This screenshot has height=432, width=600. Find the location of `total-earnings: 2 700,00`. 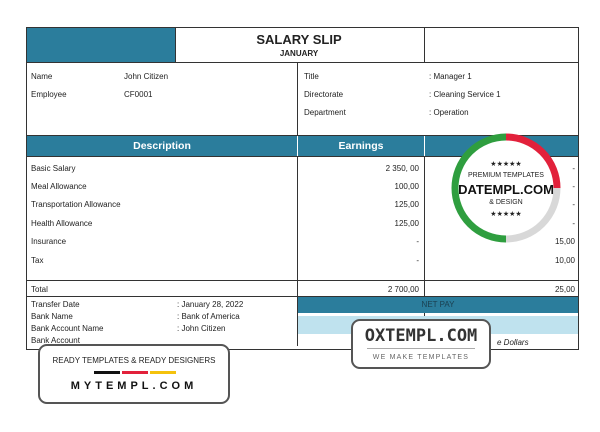

total-earnings: 2 700,00 is located at coordinates (403, 289).